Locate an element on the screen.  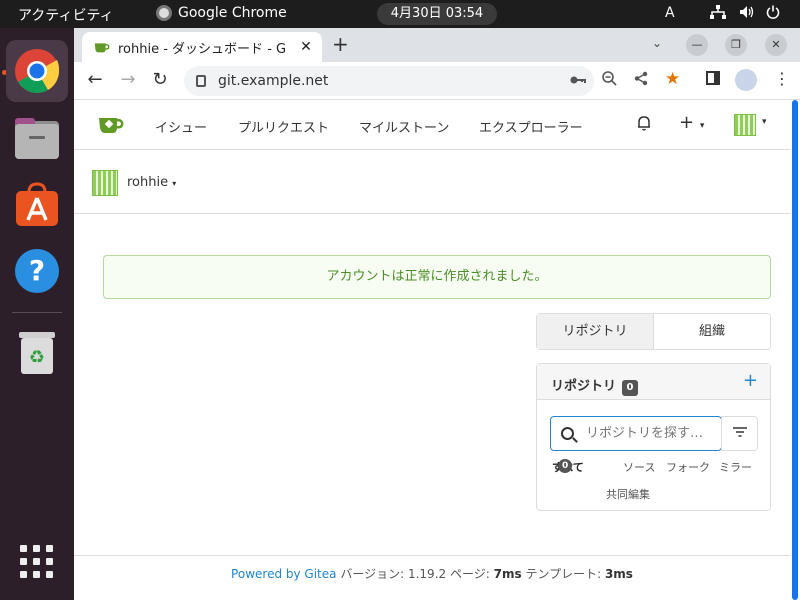
gitea-favicon is located at coordinates (102, 48).